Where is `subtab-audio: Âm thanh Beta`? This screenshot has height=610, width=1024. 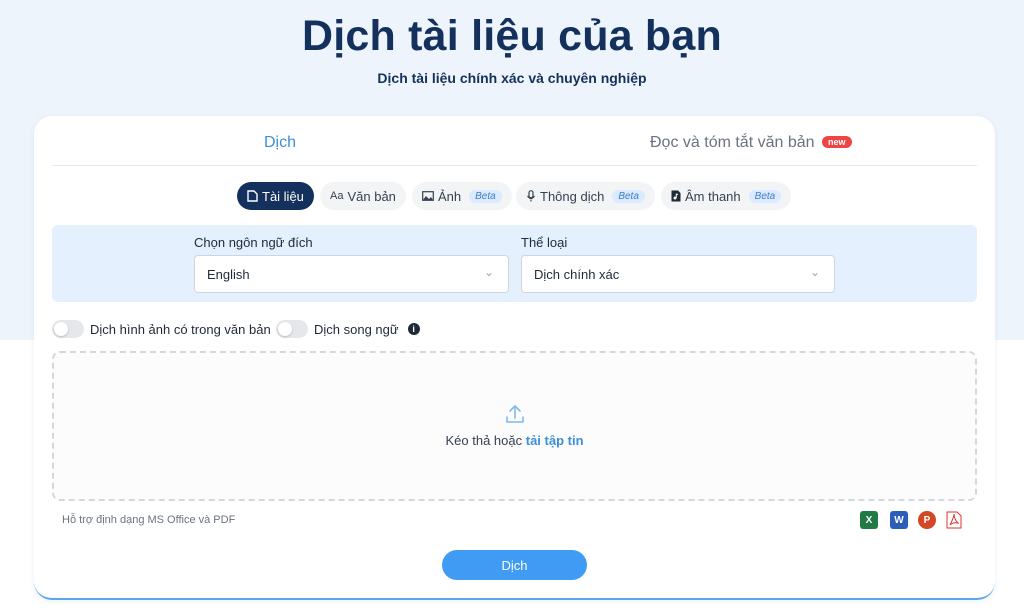
subtab-audio: Âm thanh Beta is located at coordinates (726, 196).